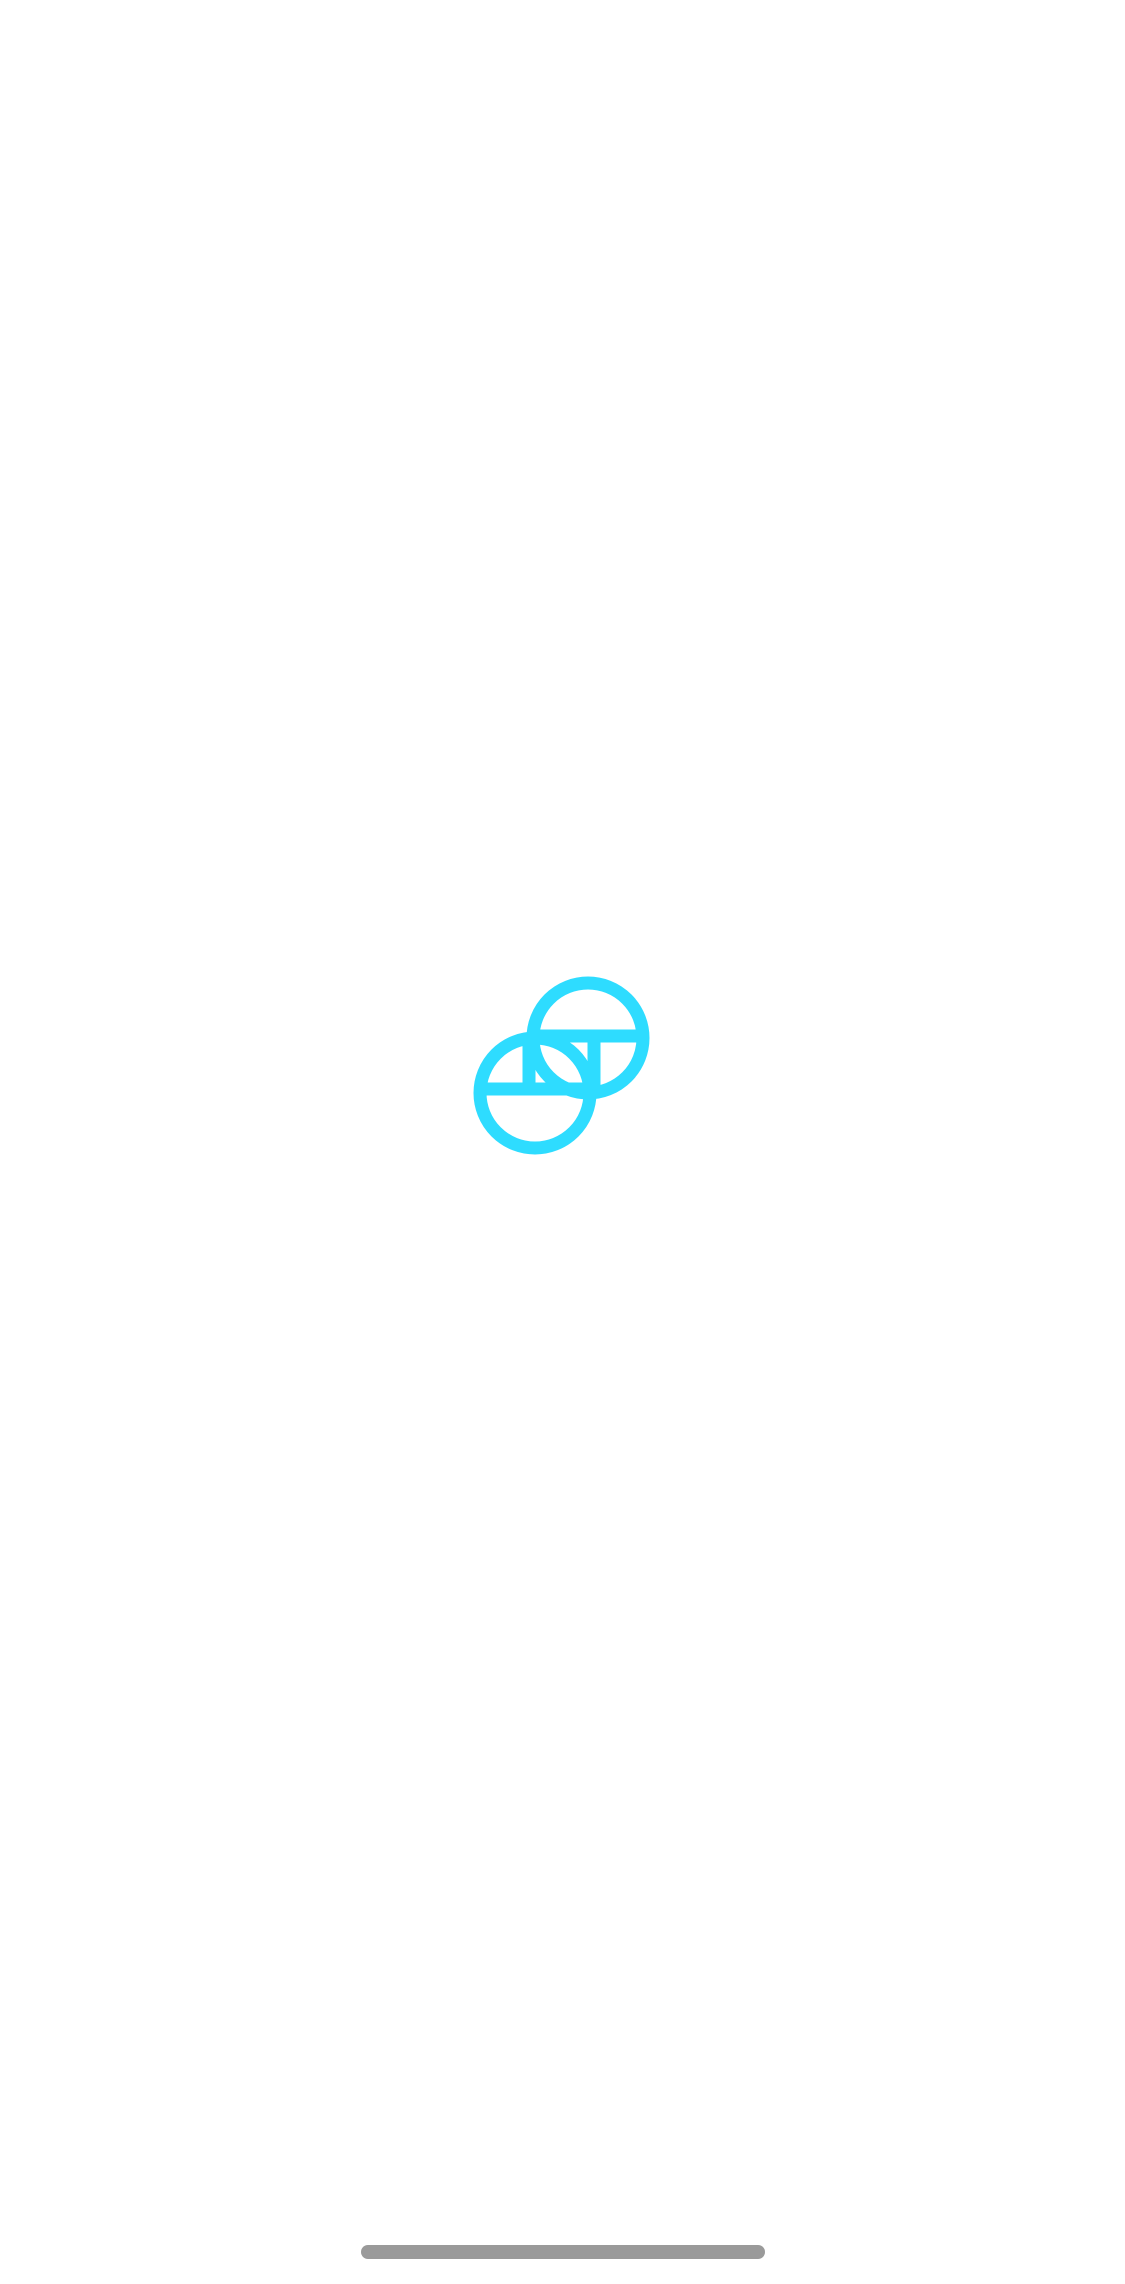  Describe the element at coordinates (562, 1066) in the screenshot. I see `gemini-logo-icon` at that location.